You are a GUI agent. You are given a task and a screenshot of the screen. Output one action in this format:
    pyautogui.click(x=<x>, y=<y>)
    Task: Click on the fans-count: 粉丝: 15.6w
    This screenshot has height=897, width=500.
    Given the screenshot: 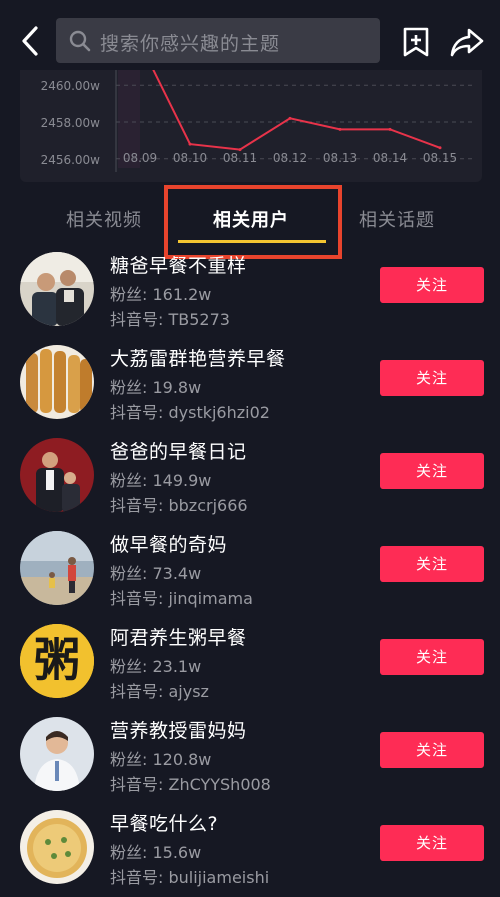 What is the action you would take?
    pyautogui.click(x=156, y=852)
    